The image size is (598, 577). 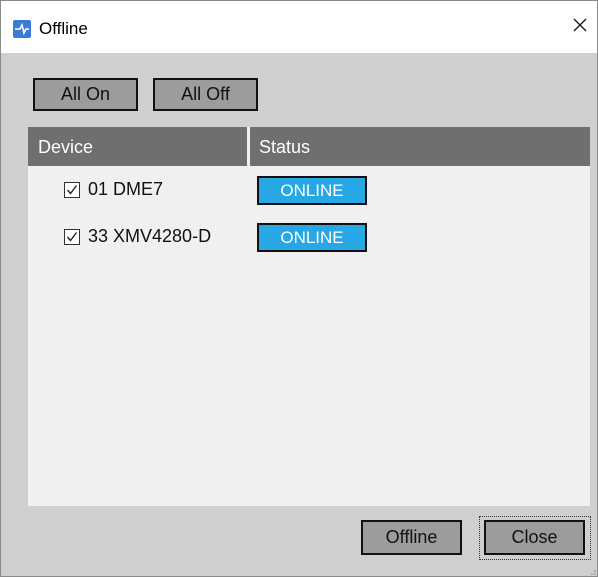 What do you see at coordinates (284, 146) in the screenshot?
I see `column-header-status: Status` at bounding box center [284, 146].